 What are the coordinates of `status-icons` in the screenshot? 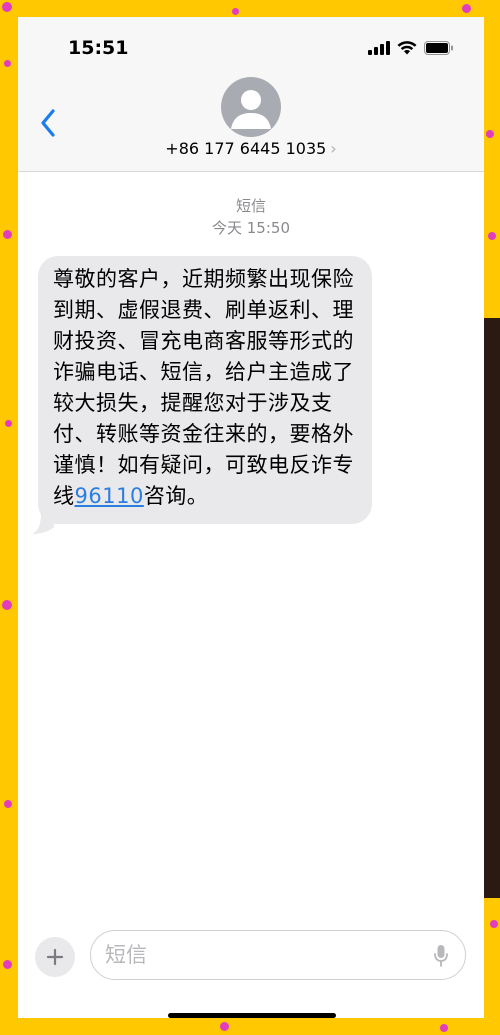 It's located at (411, 48).